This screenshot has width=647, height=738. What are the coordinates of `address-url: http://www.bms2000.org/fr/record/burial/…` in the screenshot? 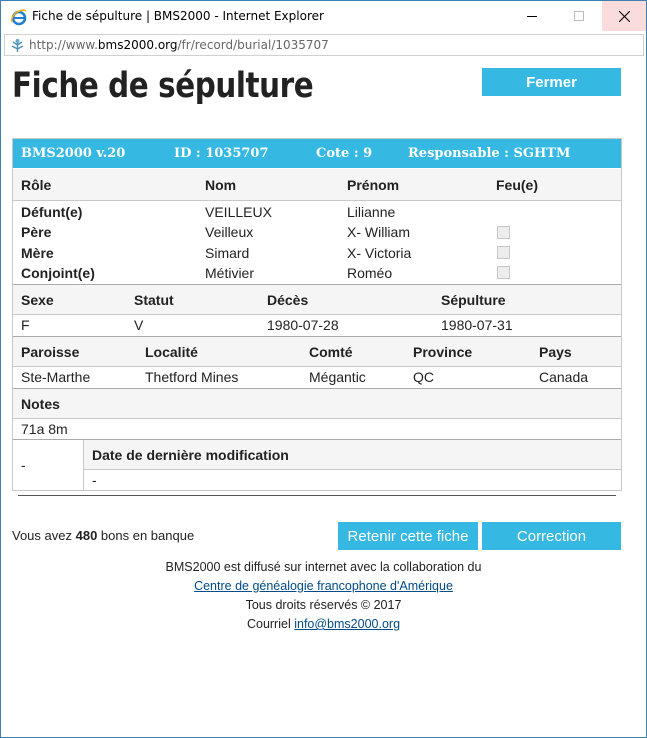 It's located at (179, 45).